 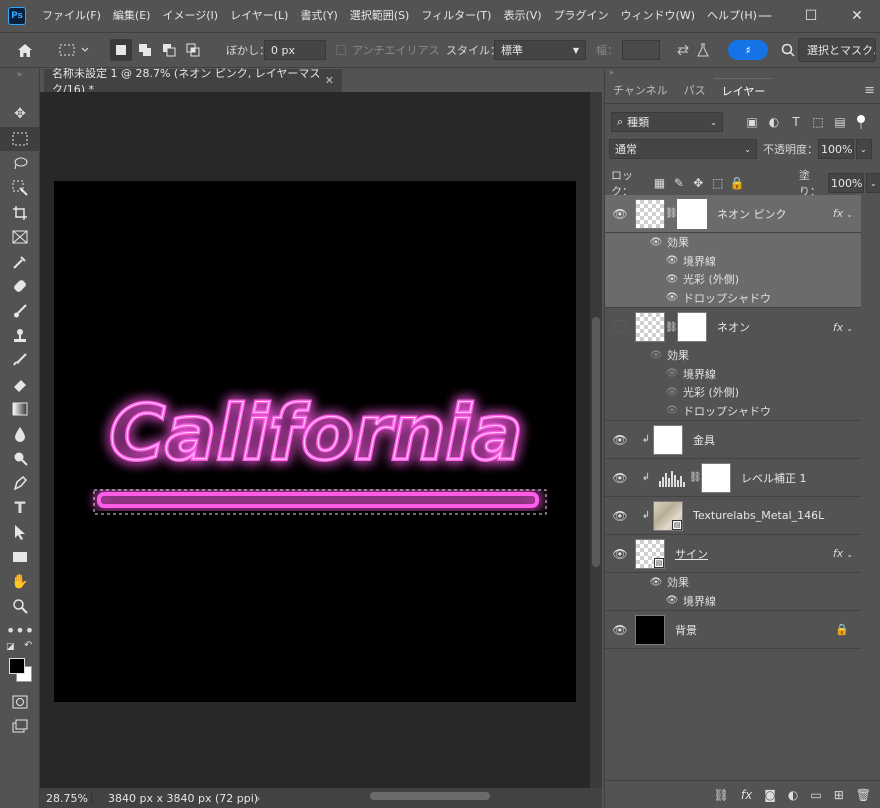 I want to click on hand-tool-icon: ✋, so click(x=20, y=581).